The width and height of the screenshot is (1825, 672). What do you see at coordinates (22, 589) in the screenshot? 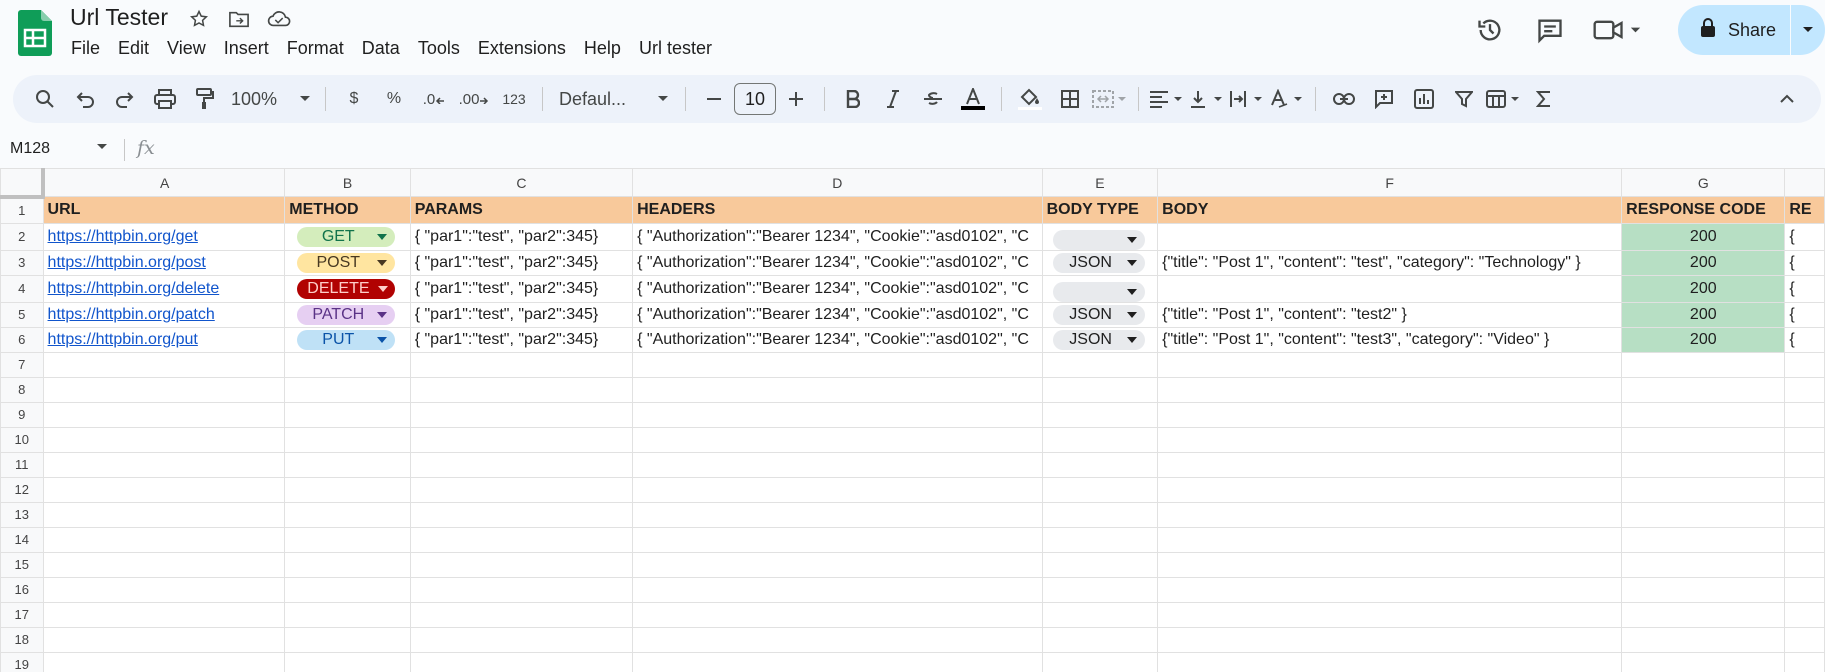
I see `row-number: 16` at bounding box center [22, 589].